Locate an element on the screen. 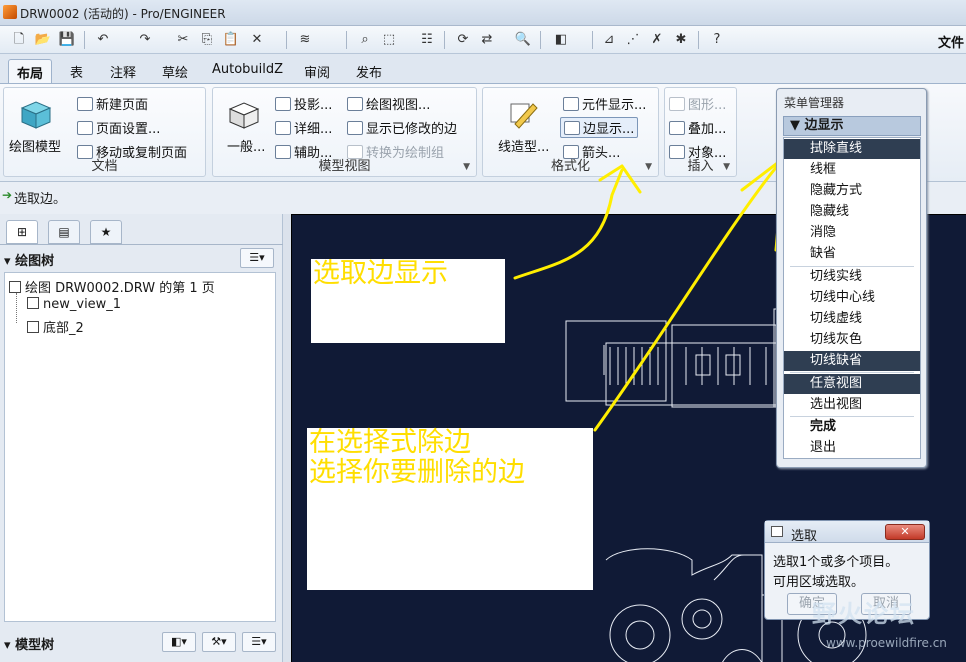  close-icon: ✕ is located at coordinates (905, 531).